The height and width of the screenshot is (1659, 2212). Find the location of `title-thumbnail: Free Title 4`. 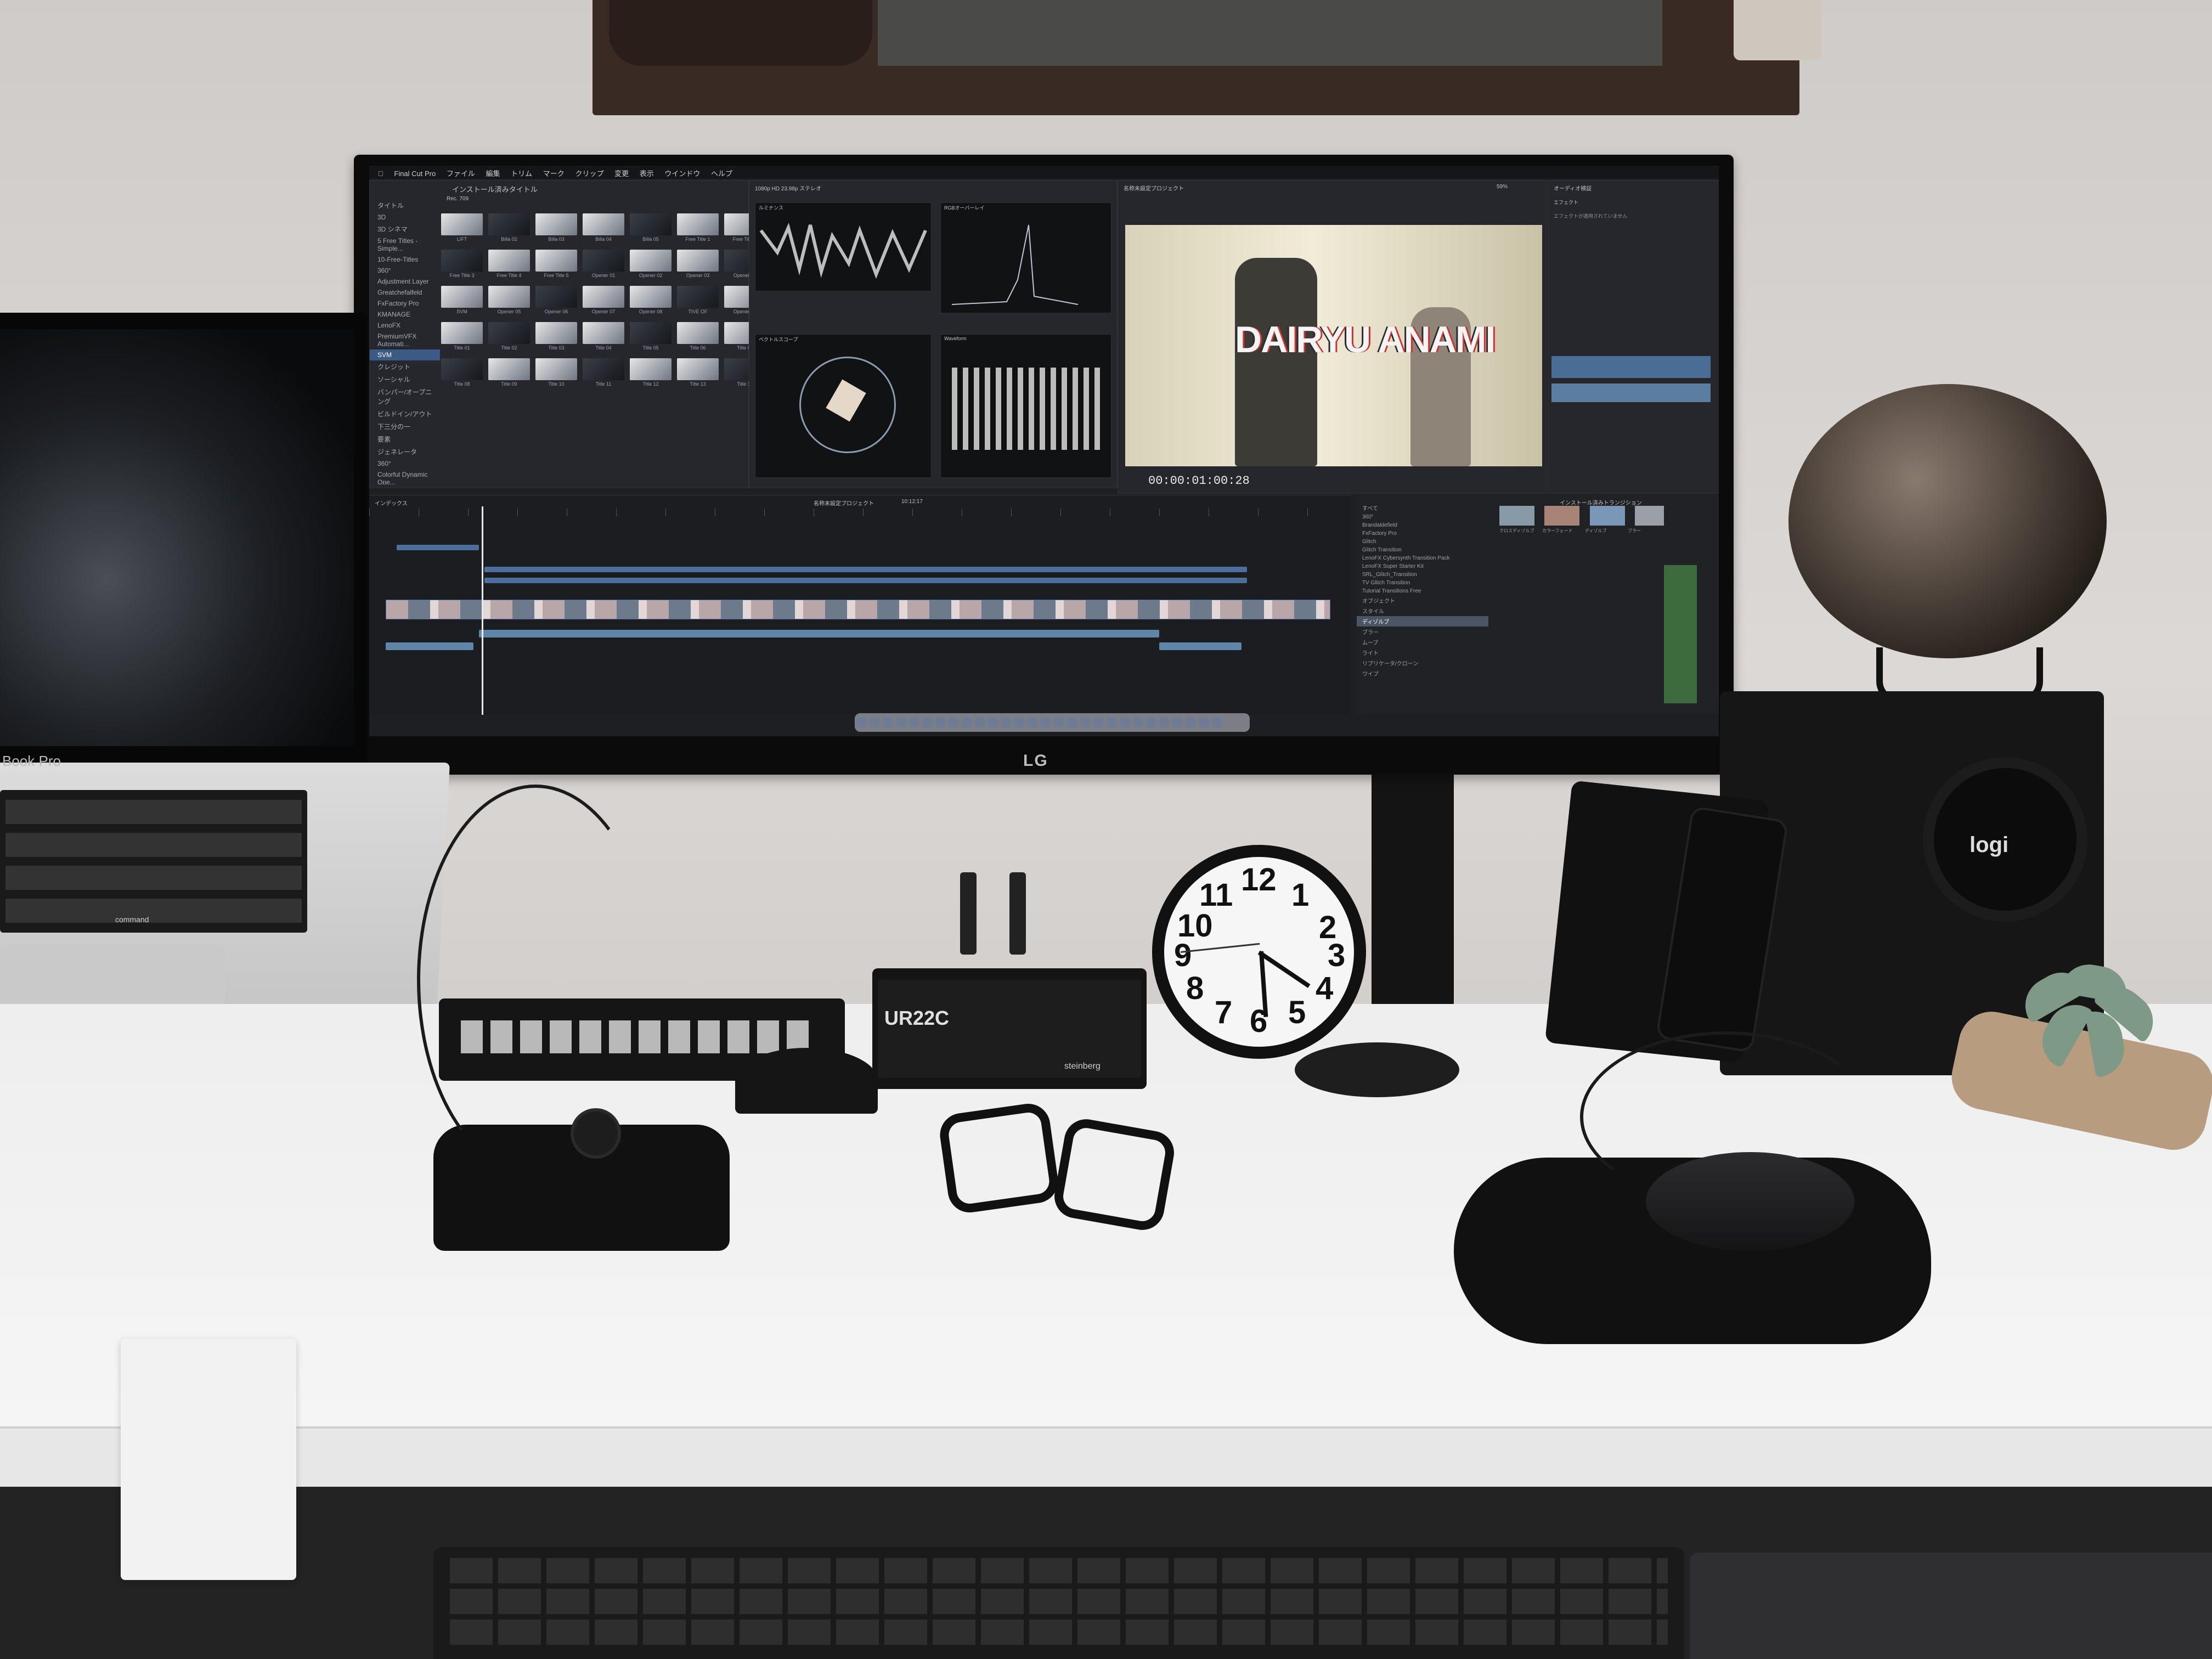

title-thumbnail: Free Title 4 is located at coordinates (509, 264).